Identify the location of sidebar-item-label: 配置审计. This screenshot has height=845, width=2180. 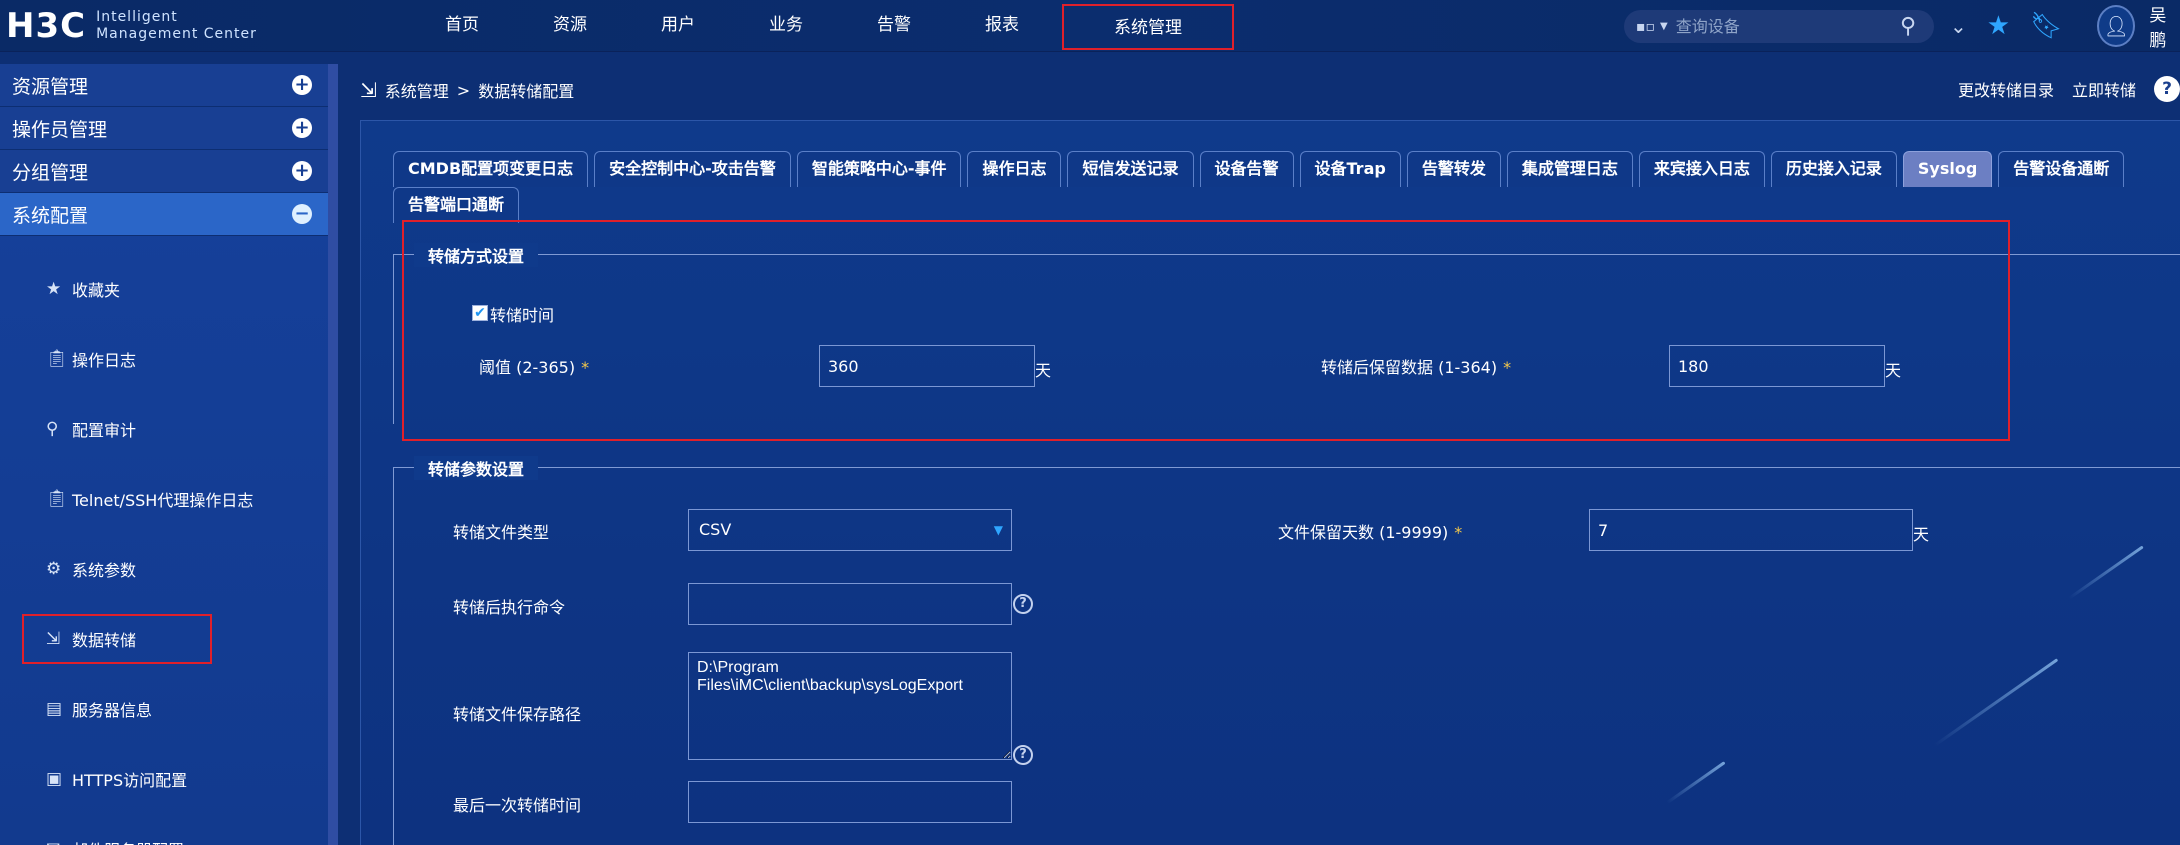
(104, 430).